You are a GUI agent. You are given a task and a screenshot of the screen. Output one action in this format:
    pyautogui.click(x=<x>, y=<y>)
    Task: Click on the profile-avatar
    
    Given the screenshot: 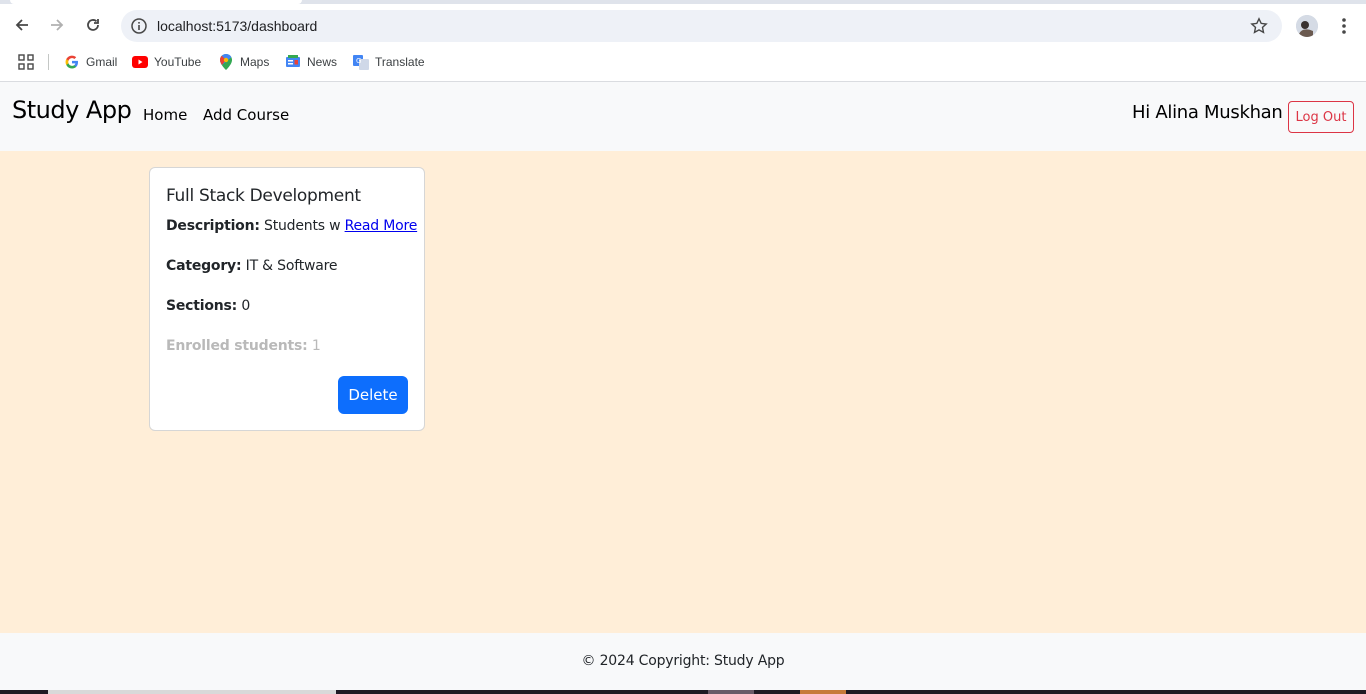 What is the action you would take?
    pyautogui.click(x=1307, y=26)
    